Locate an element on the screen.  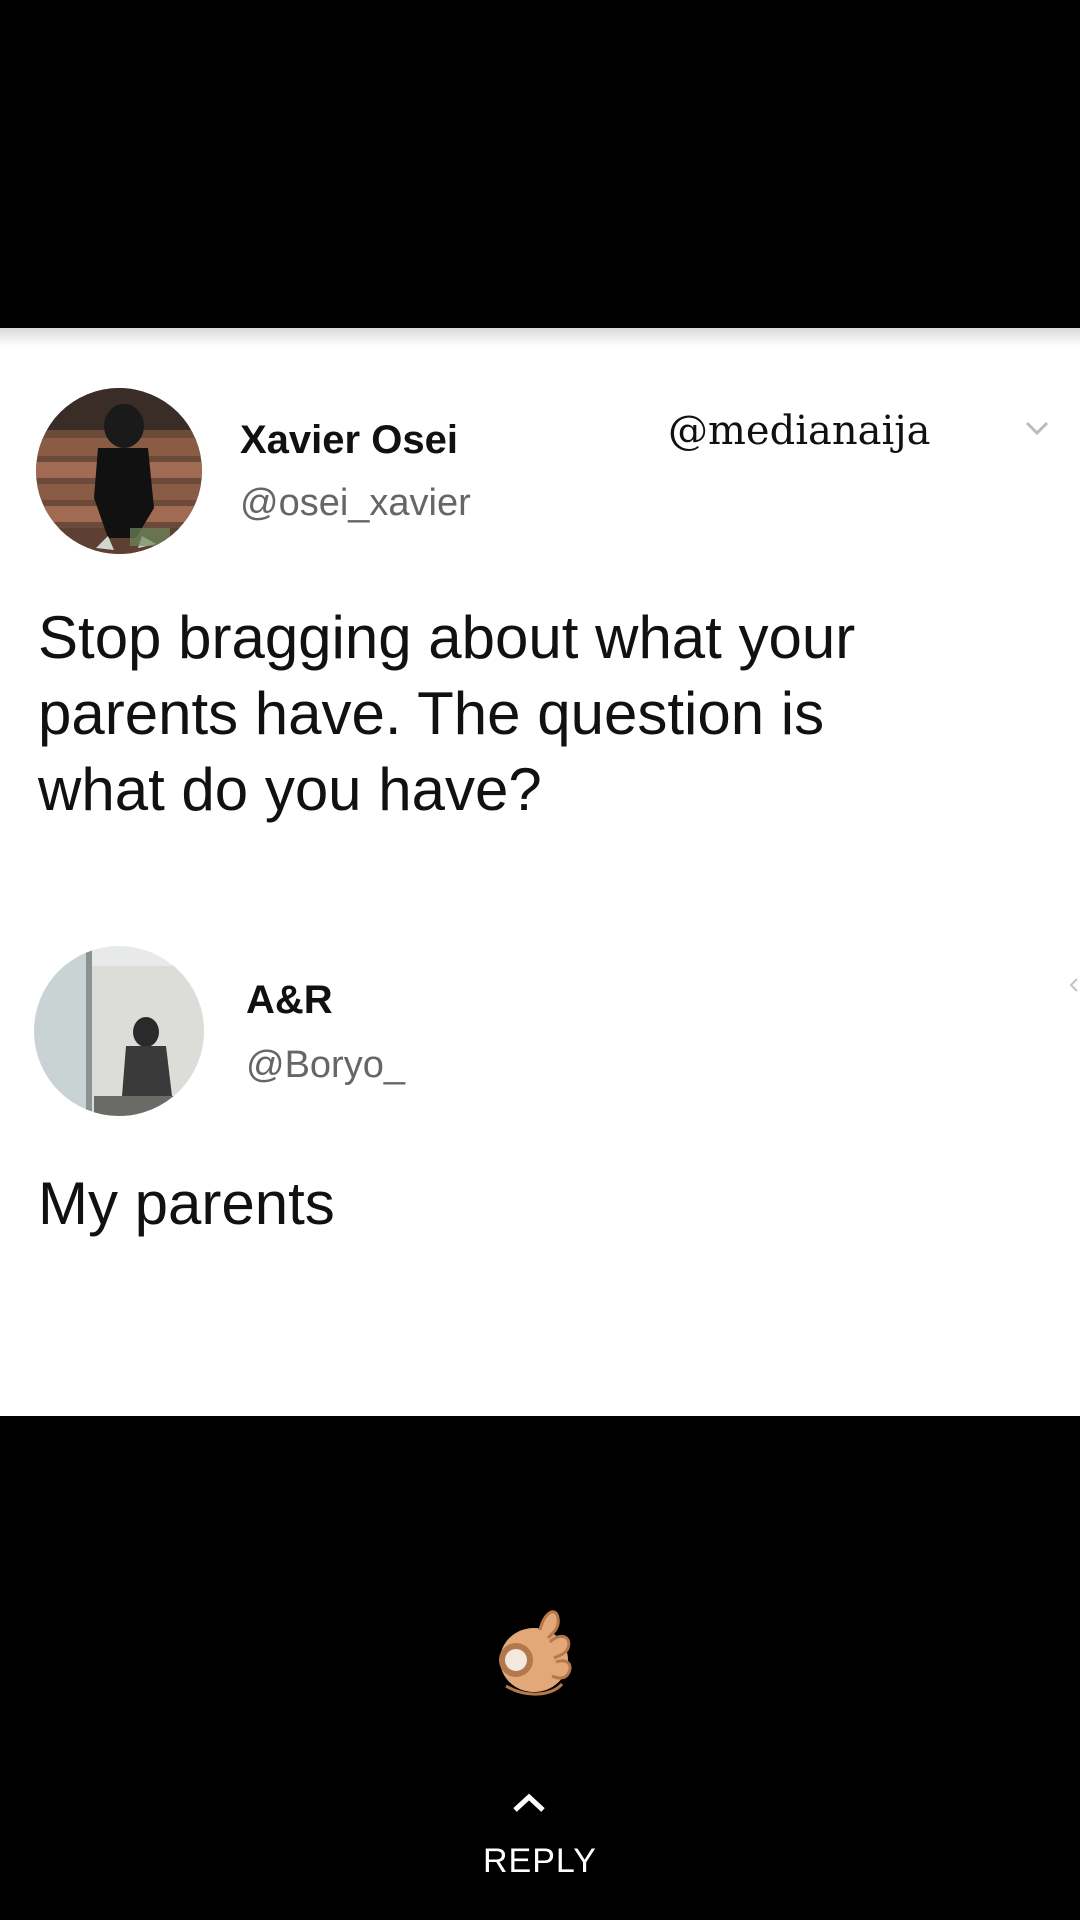
xavier-avatar is located at coordinates (119, 471).